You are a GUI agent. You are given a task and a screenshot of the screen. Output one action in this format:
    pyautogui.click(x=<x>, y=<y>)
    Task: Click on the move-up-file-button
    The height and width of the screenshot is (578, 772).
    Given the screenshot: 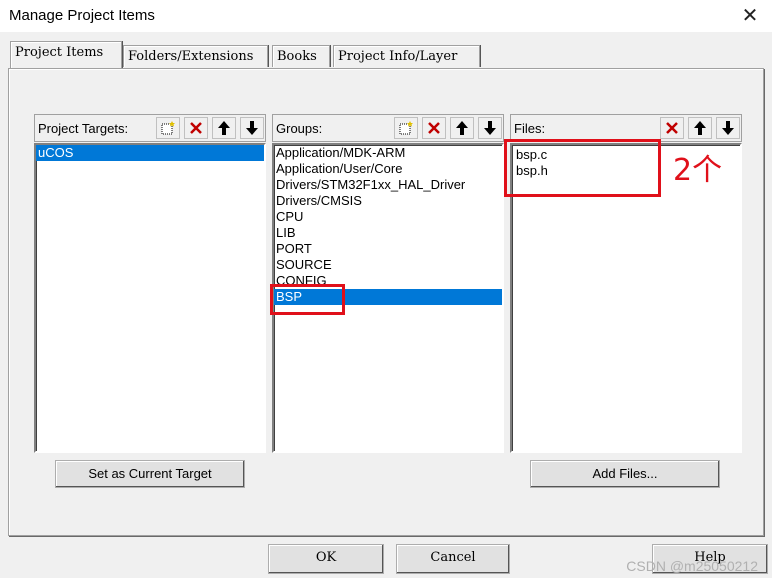 What is the action you would take?
    pyautogui.click(x=700, y=128)
    